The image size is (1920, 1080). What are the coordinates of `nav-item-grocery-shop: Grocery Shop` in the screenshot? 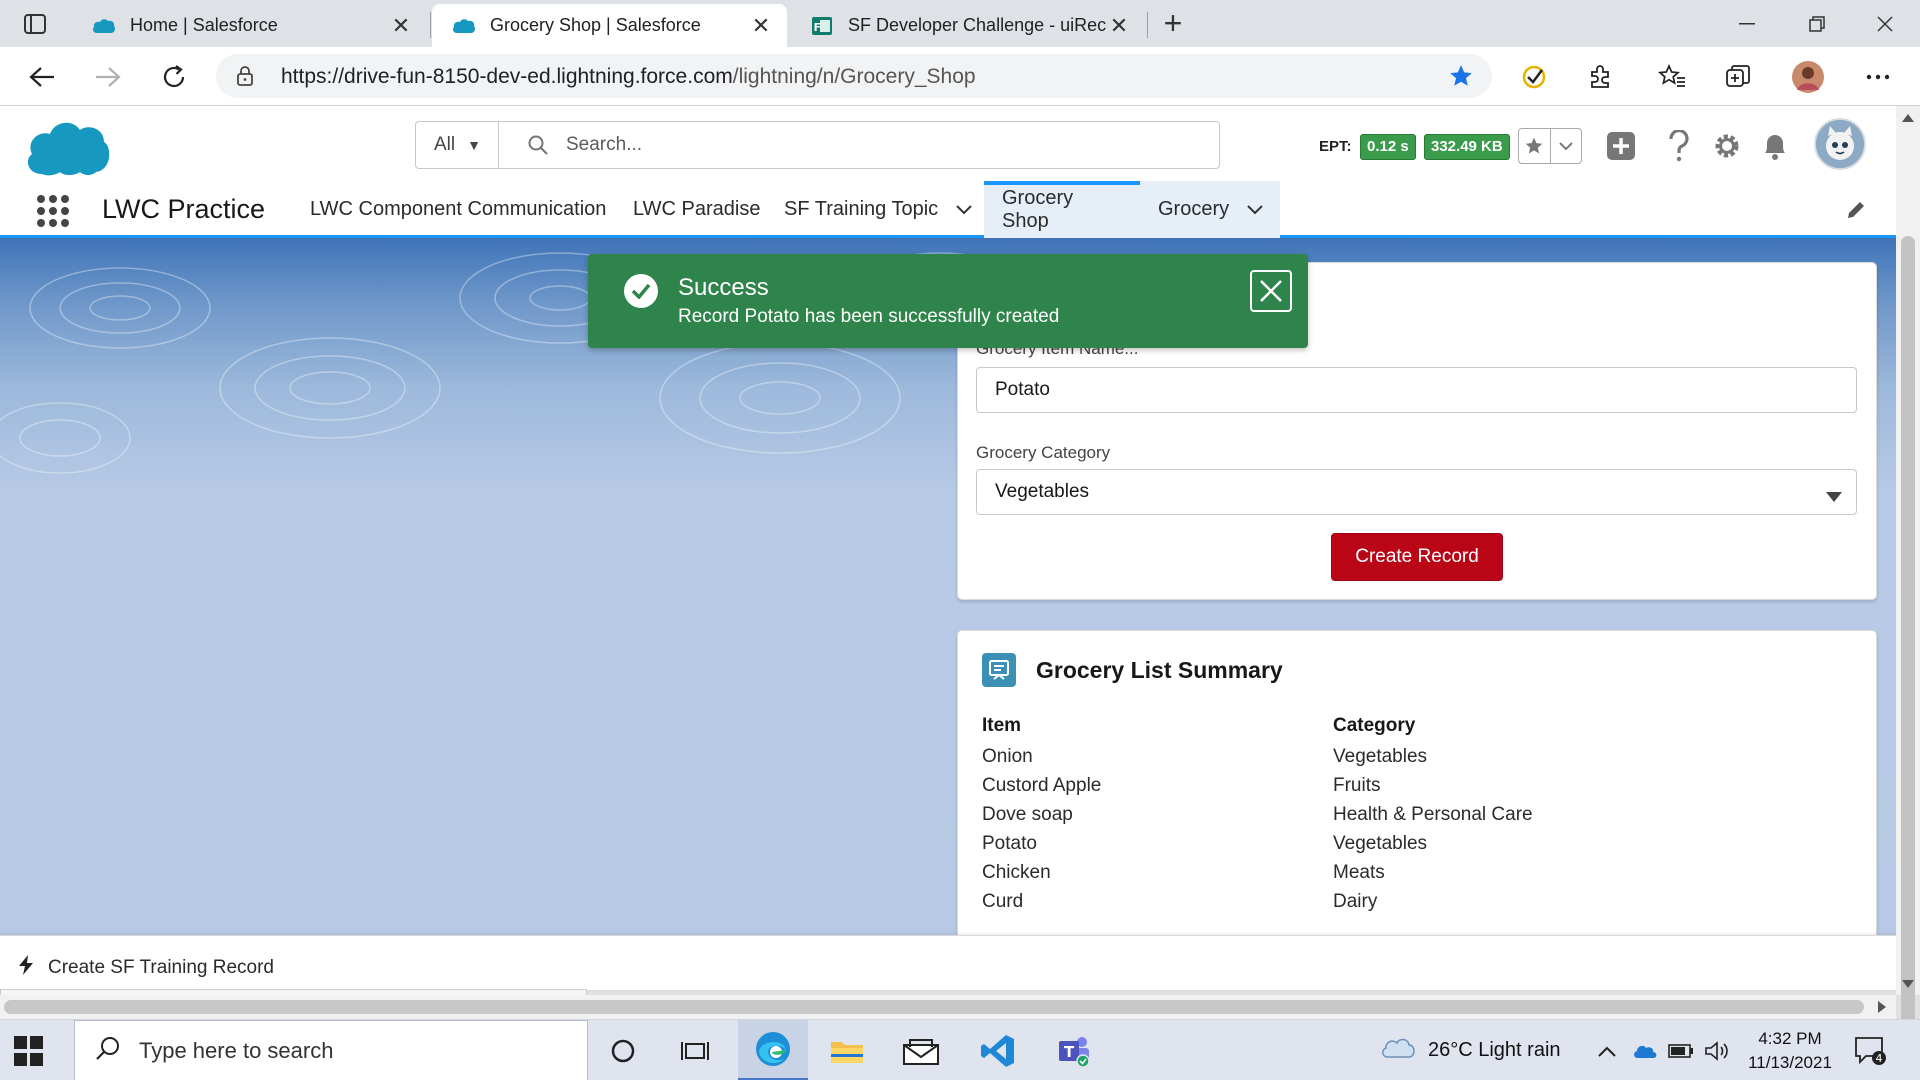 It's located at (1062, 209).